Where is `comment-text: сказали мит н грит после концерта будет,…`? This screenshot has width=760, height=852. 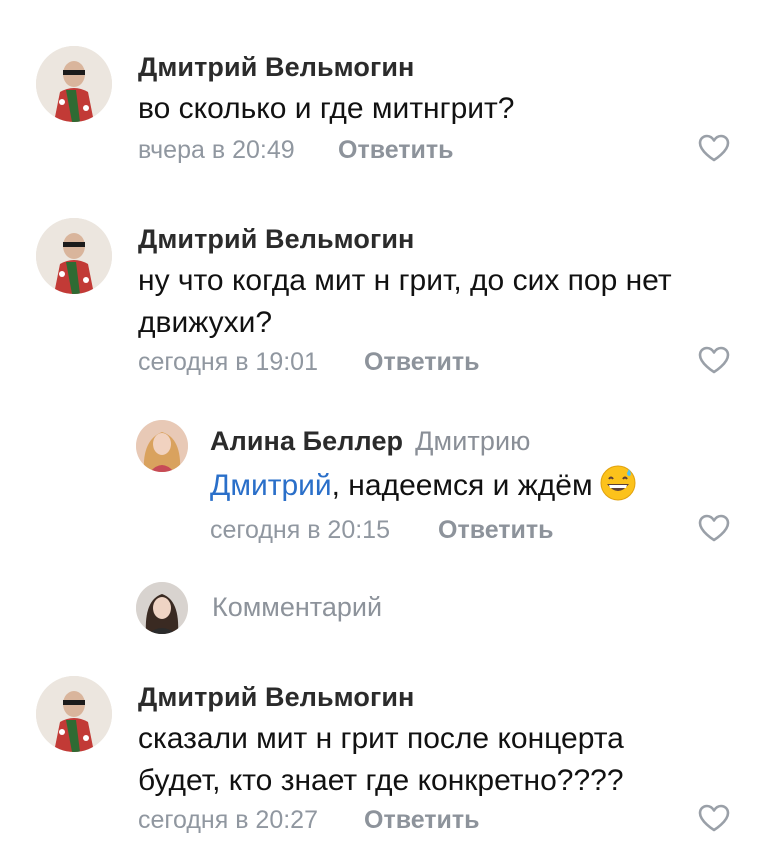
comment-text: сказали мит н грит после концерта будет,… is located at coordinates (381, 759).